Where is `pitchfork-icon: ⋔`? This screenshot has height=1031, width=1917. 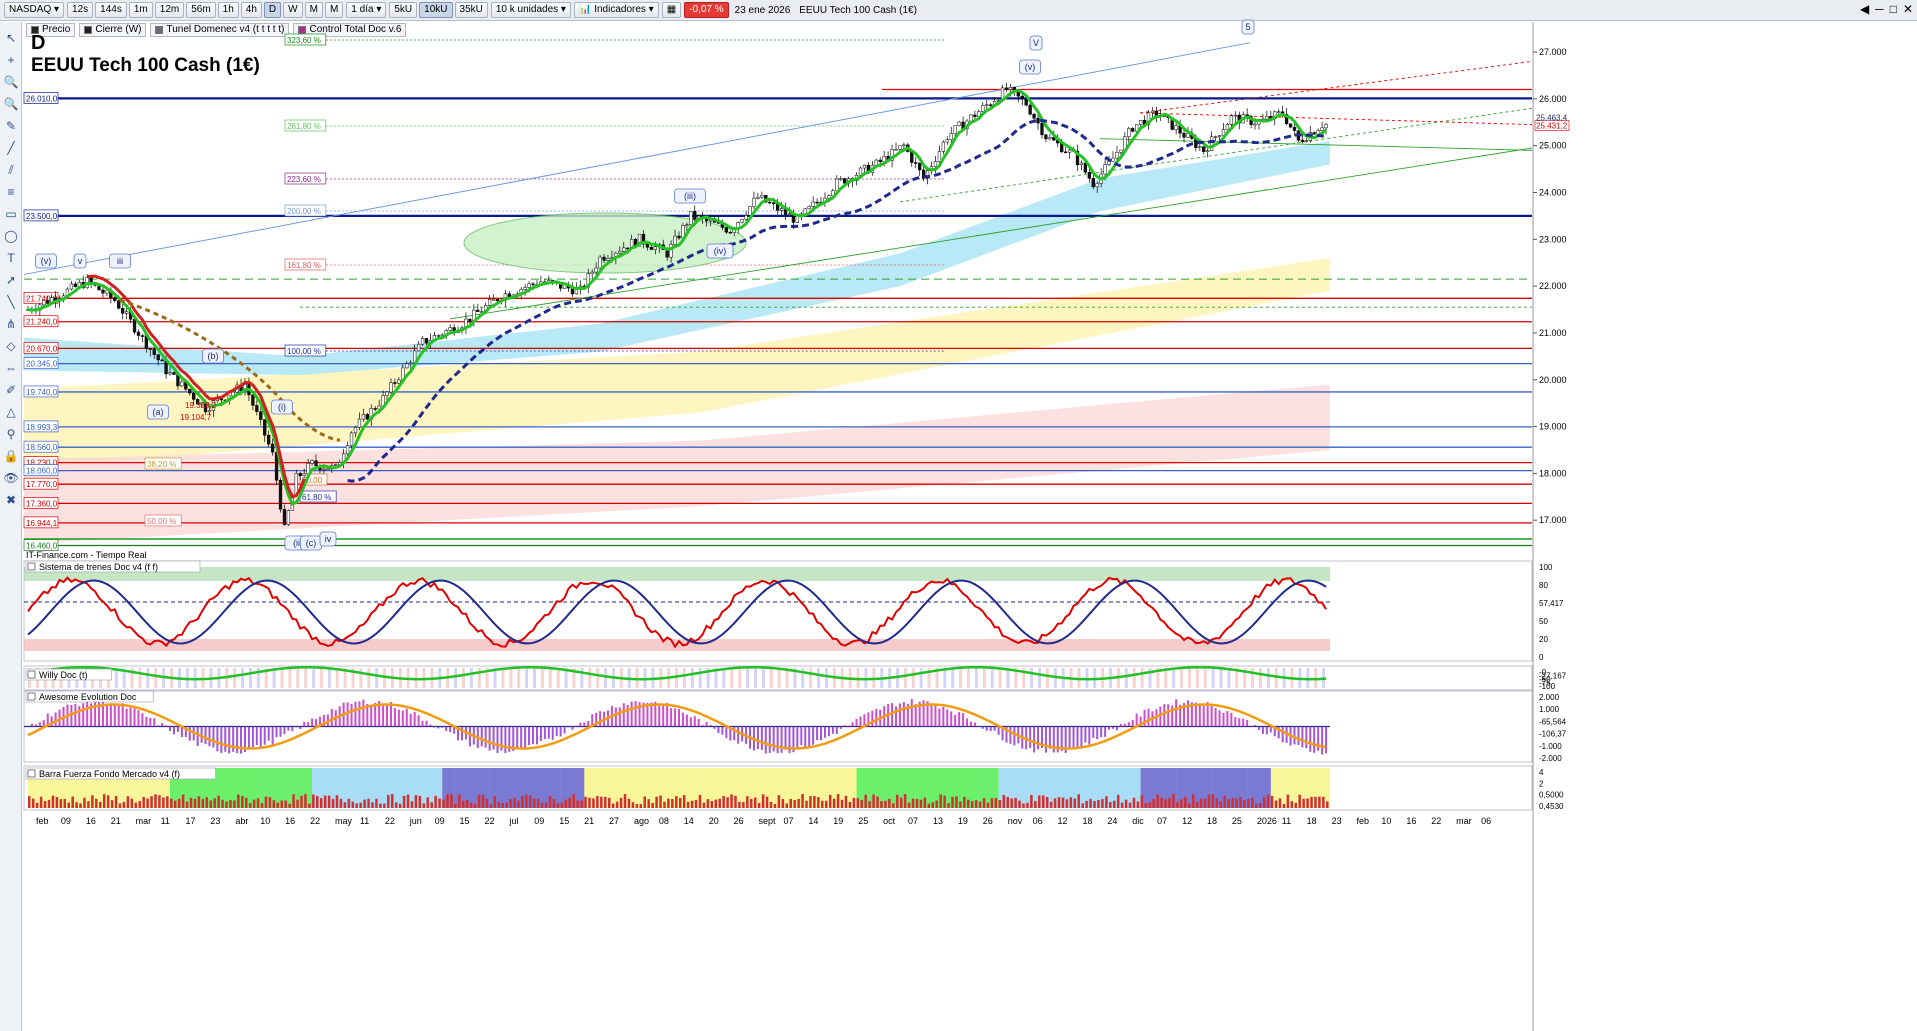
pitchfork-icon: ⋔ is located at coordinates (11, 324).